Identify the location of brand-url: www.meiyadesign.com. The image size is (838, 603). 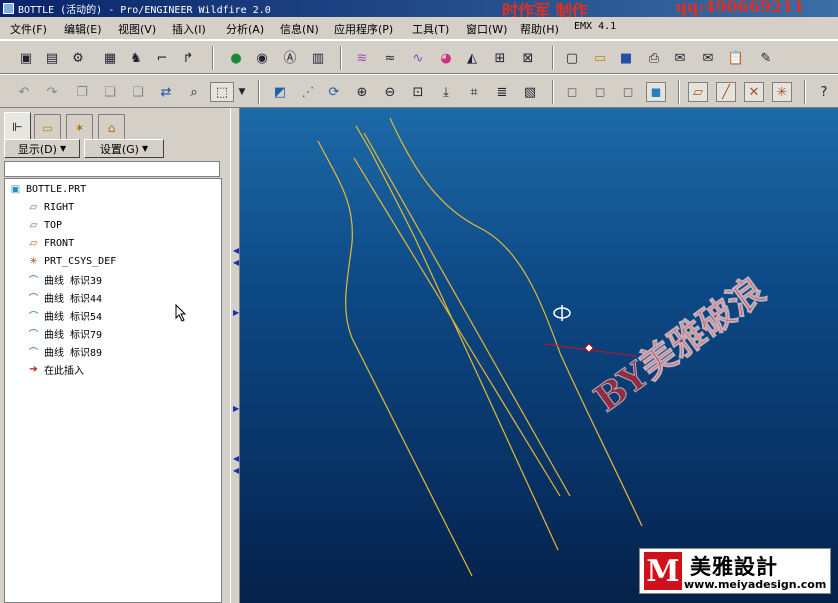
(755, 584).